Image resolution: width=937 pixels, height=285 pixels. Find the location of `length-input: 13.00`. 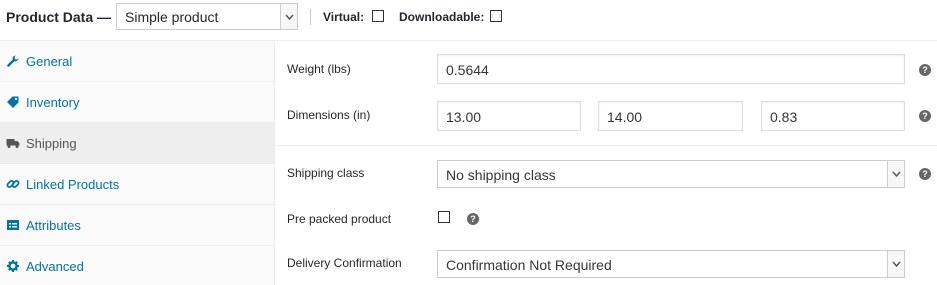

length-input: 13.00 is located at coordinates (509, 116).